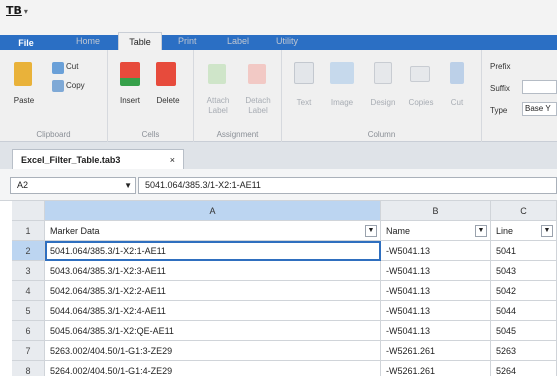 This screenshot has width=557, height=376. What do you see at coordinates (213, 251) in the screenshot?
I see `cell-marker-data: 5041.064/385.3/1-X2:1-AE11` at bounding box center [213, 251].